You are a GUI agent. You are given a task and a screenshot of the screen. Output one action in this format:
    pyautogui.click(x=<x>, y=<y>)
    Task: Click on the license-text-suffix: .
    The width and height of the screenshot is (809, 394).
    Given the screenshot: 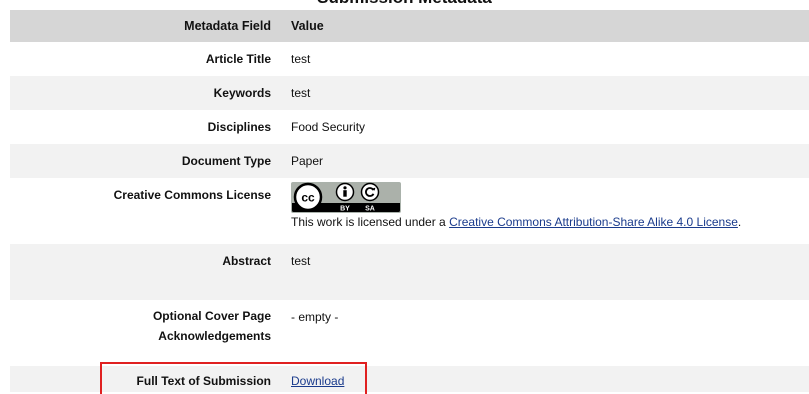 What is the action you would take?
    pyautogui.click(x=739, y=222)
    